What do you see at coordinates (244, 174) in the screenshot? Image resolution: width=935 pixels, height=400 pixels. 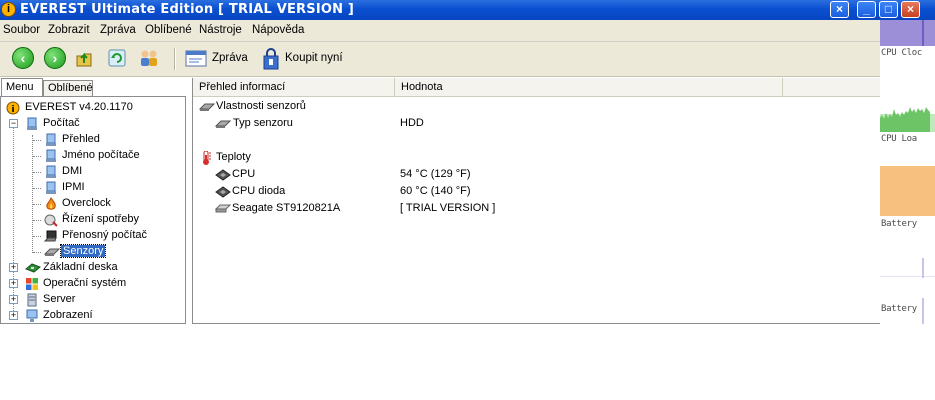 I see `field-label: CPU` at bounding box center [244, 174].